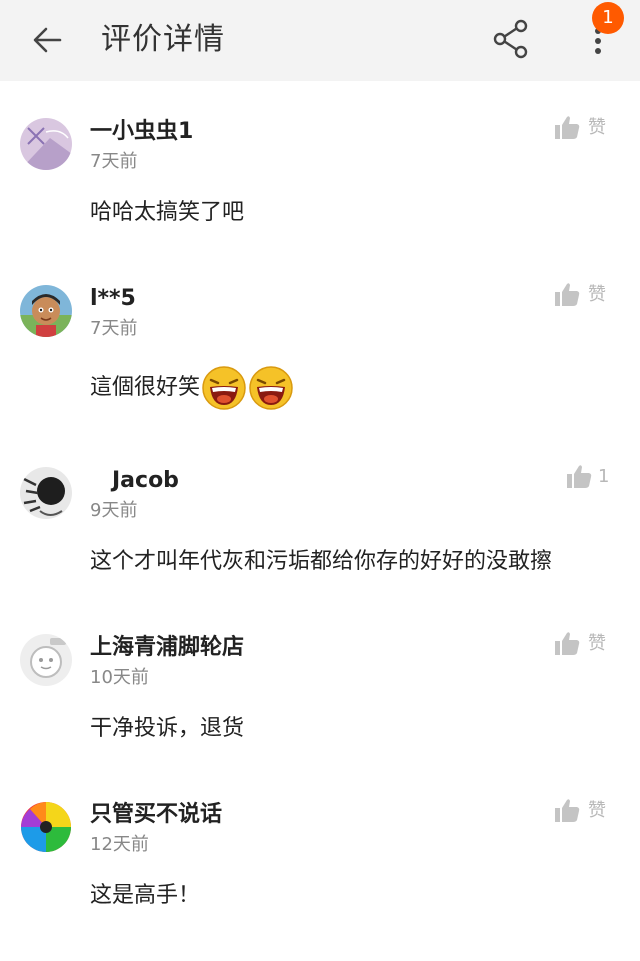 Image resolution: width=640 pixels, height=961 pixels. What do you see at coordinates (320, 40) in the screenshot?
I see `top-app-bar: 评价详情 1` at bounding box center [320, 40].